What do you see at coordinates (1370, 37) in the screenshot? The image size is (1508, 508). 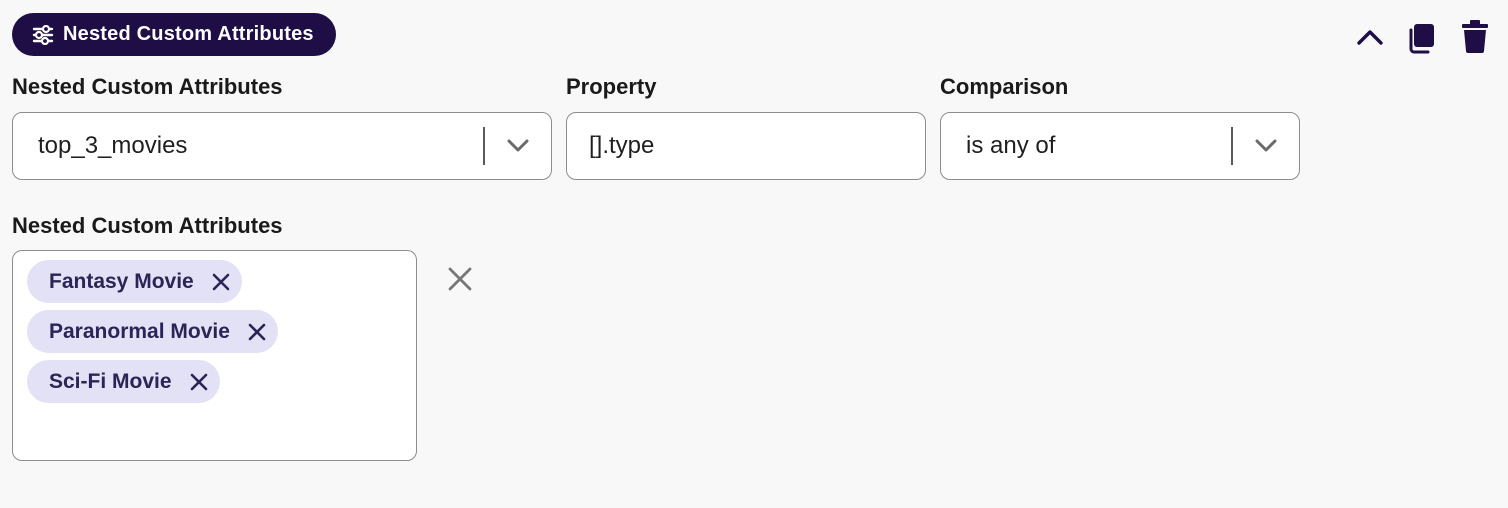 I see `chevron-up-icon` at bounding box center [1370, 37].